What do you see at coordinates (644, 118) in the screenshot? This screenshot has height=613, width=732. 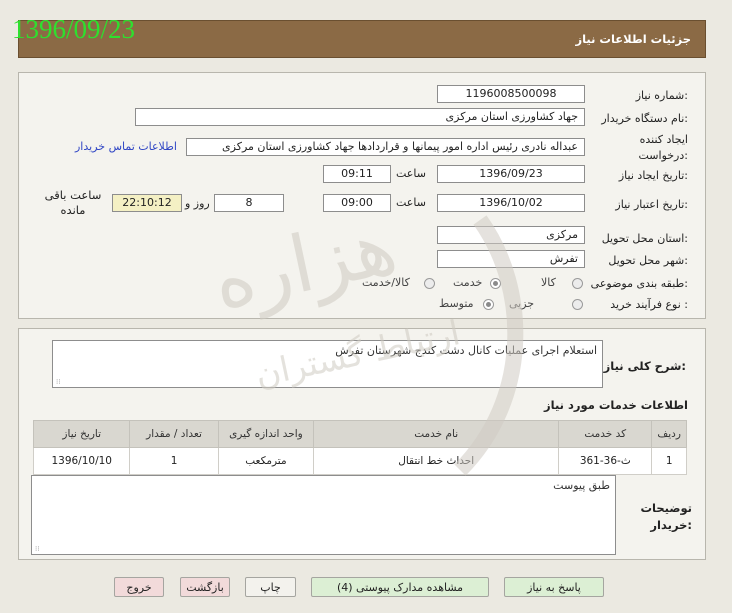 I see `buyer-org-label: نام دستگاه خریدار:` at bounding box center [644, 118].